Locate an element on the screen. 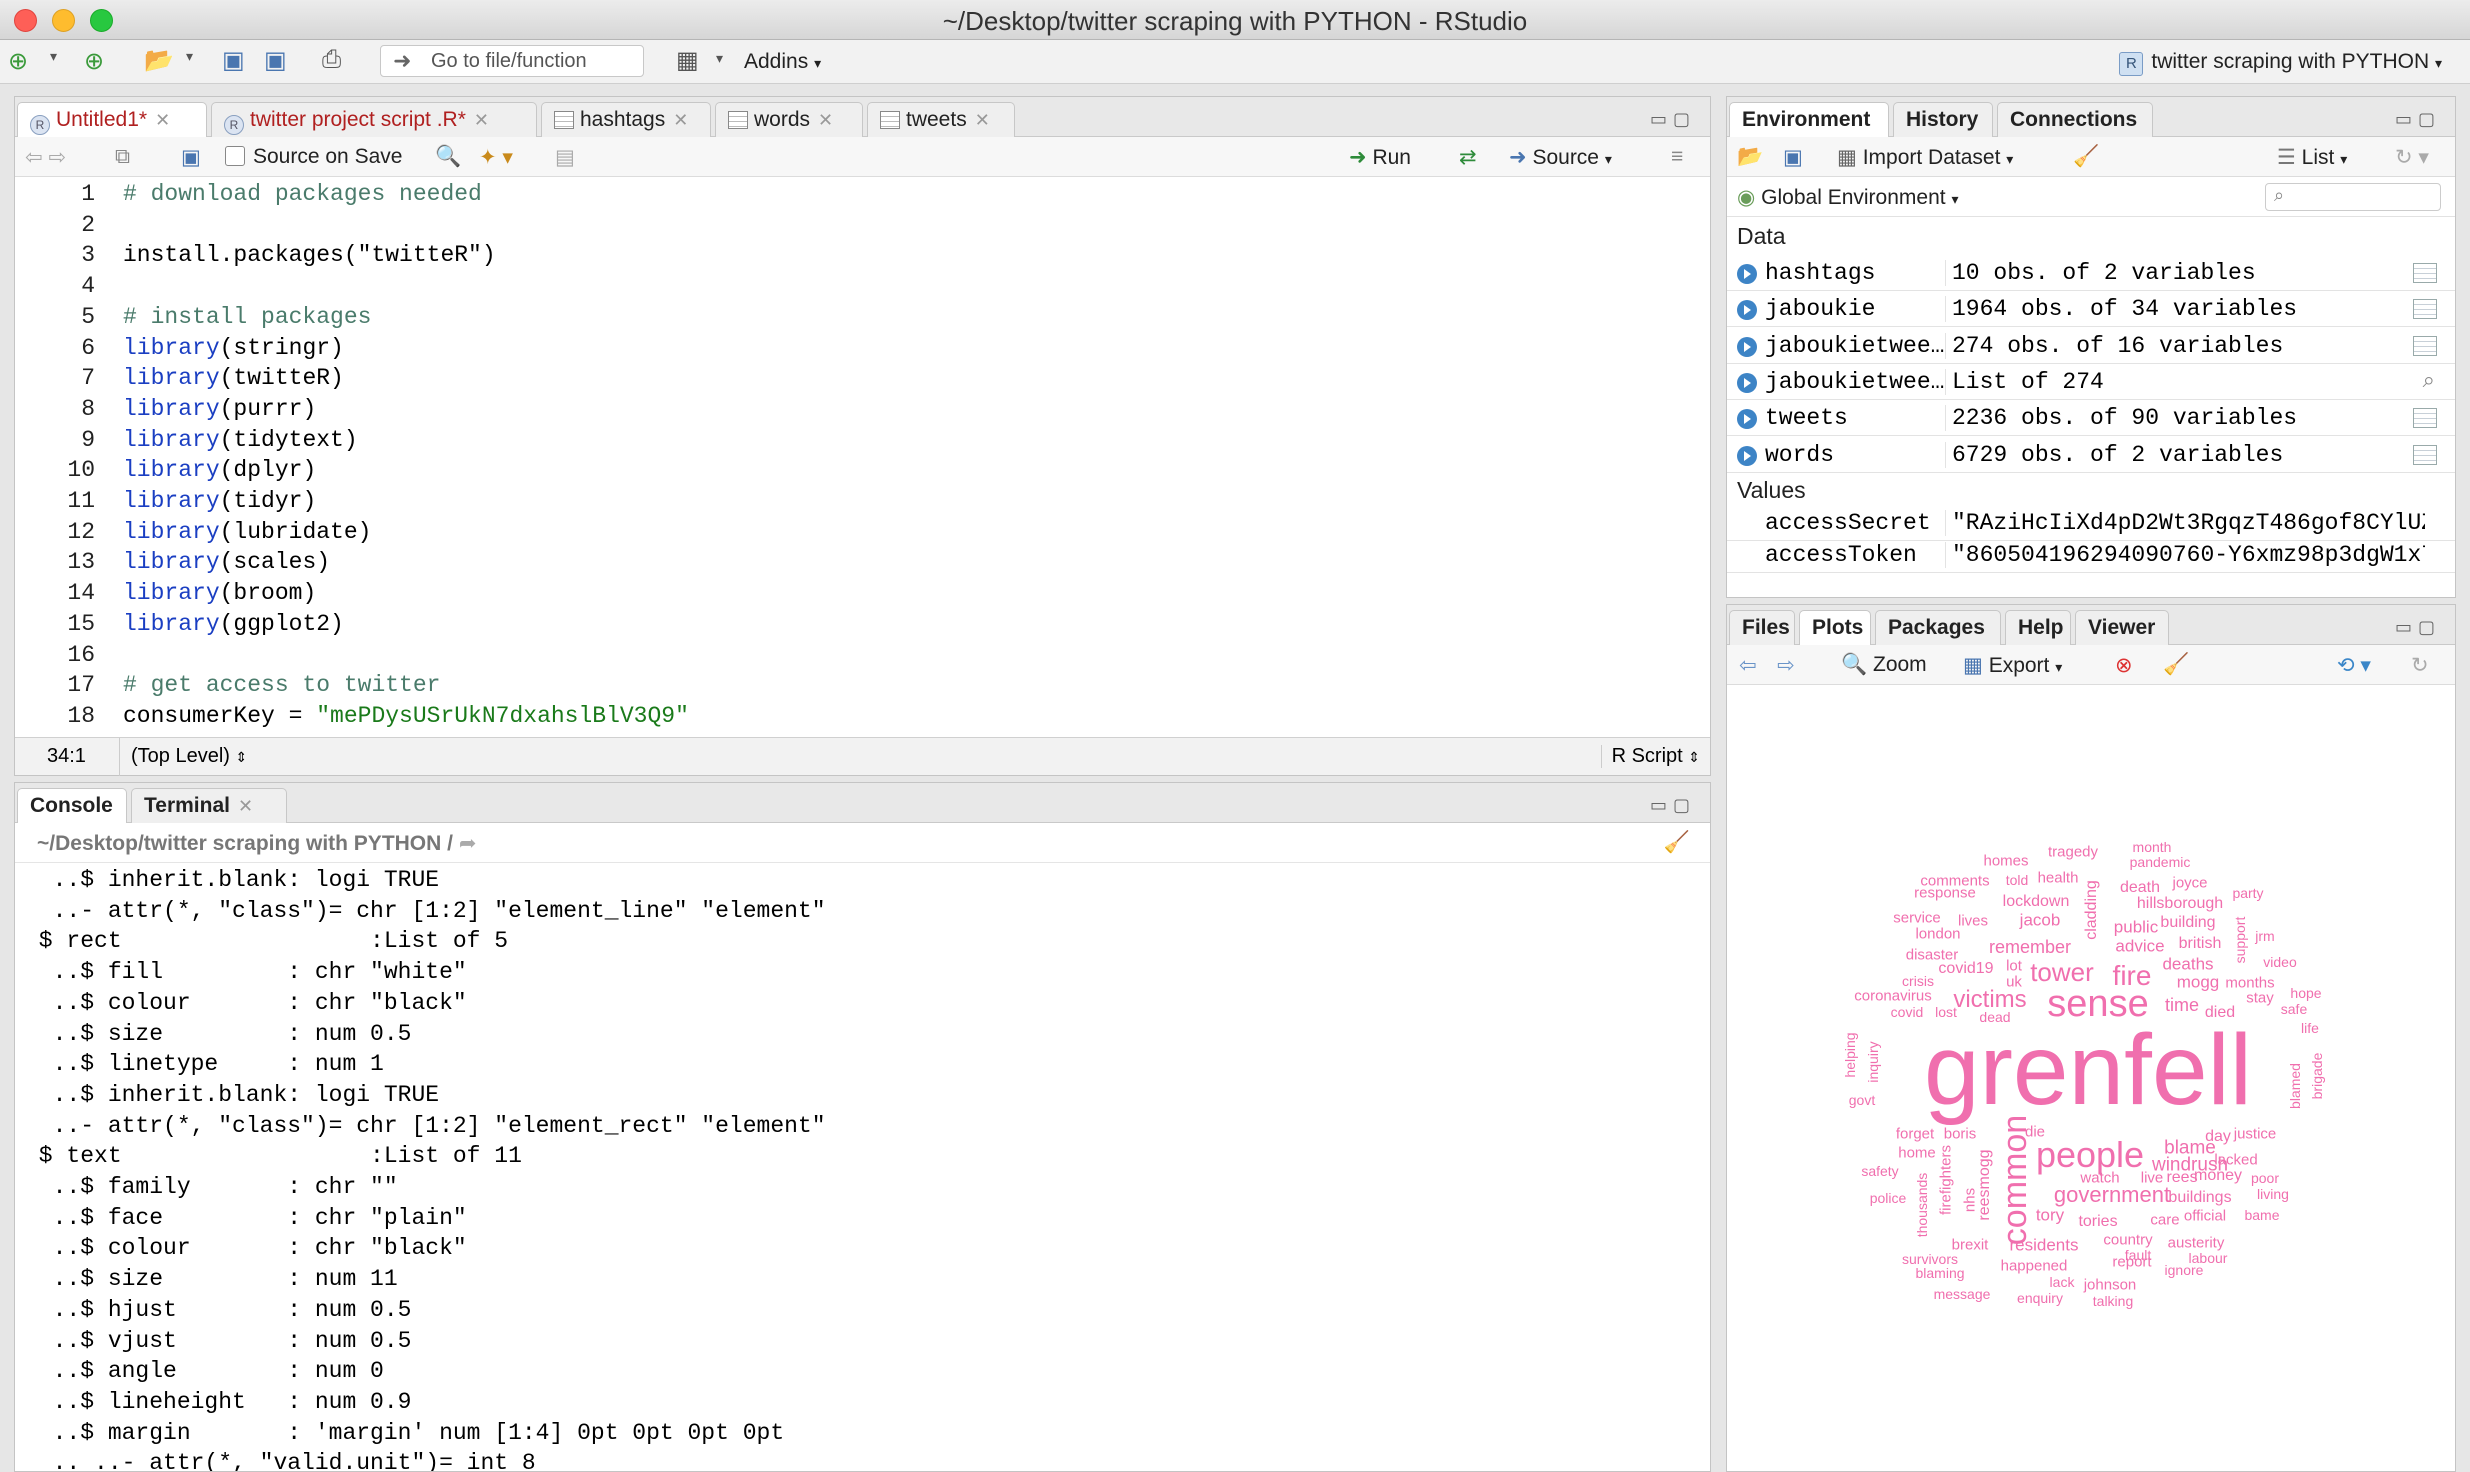 The height and width of the screenshot is (1472, 2470). tab-untitled1: R Untitled1* ✕ is located at coordinates (112, 120).